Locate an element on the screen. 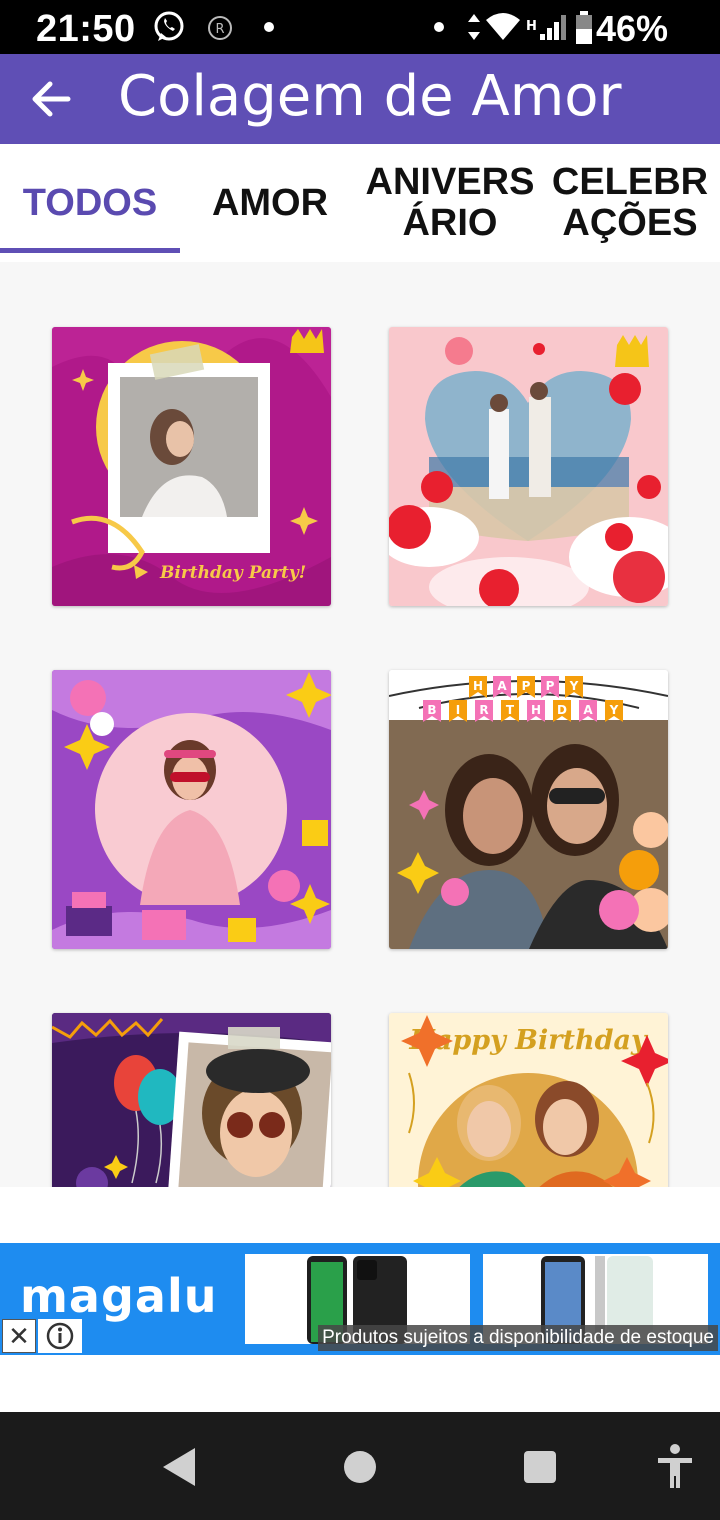 The height and width of the screenshot is (1520, 720). banner-flag-letter: D is located at coordinates (562, 710).